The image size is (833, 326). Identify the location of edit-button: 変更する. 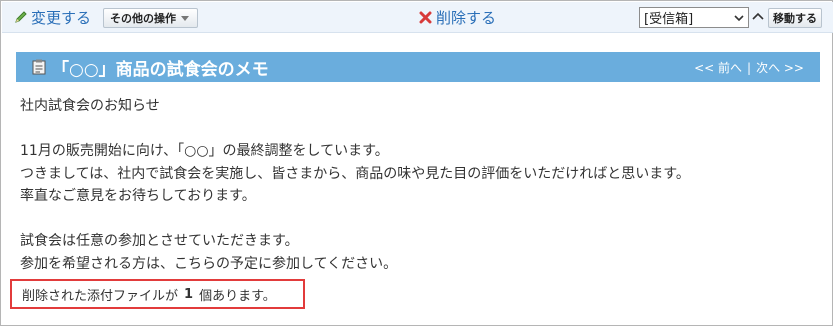
(52, 17).